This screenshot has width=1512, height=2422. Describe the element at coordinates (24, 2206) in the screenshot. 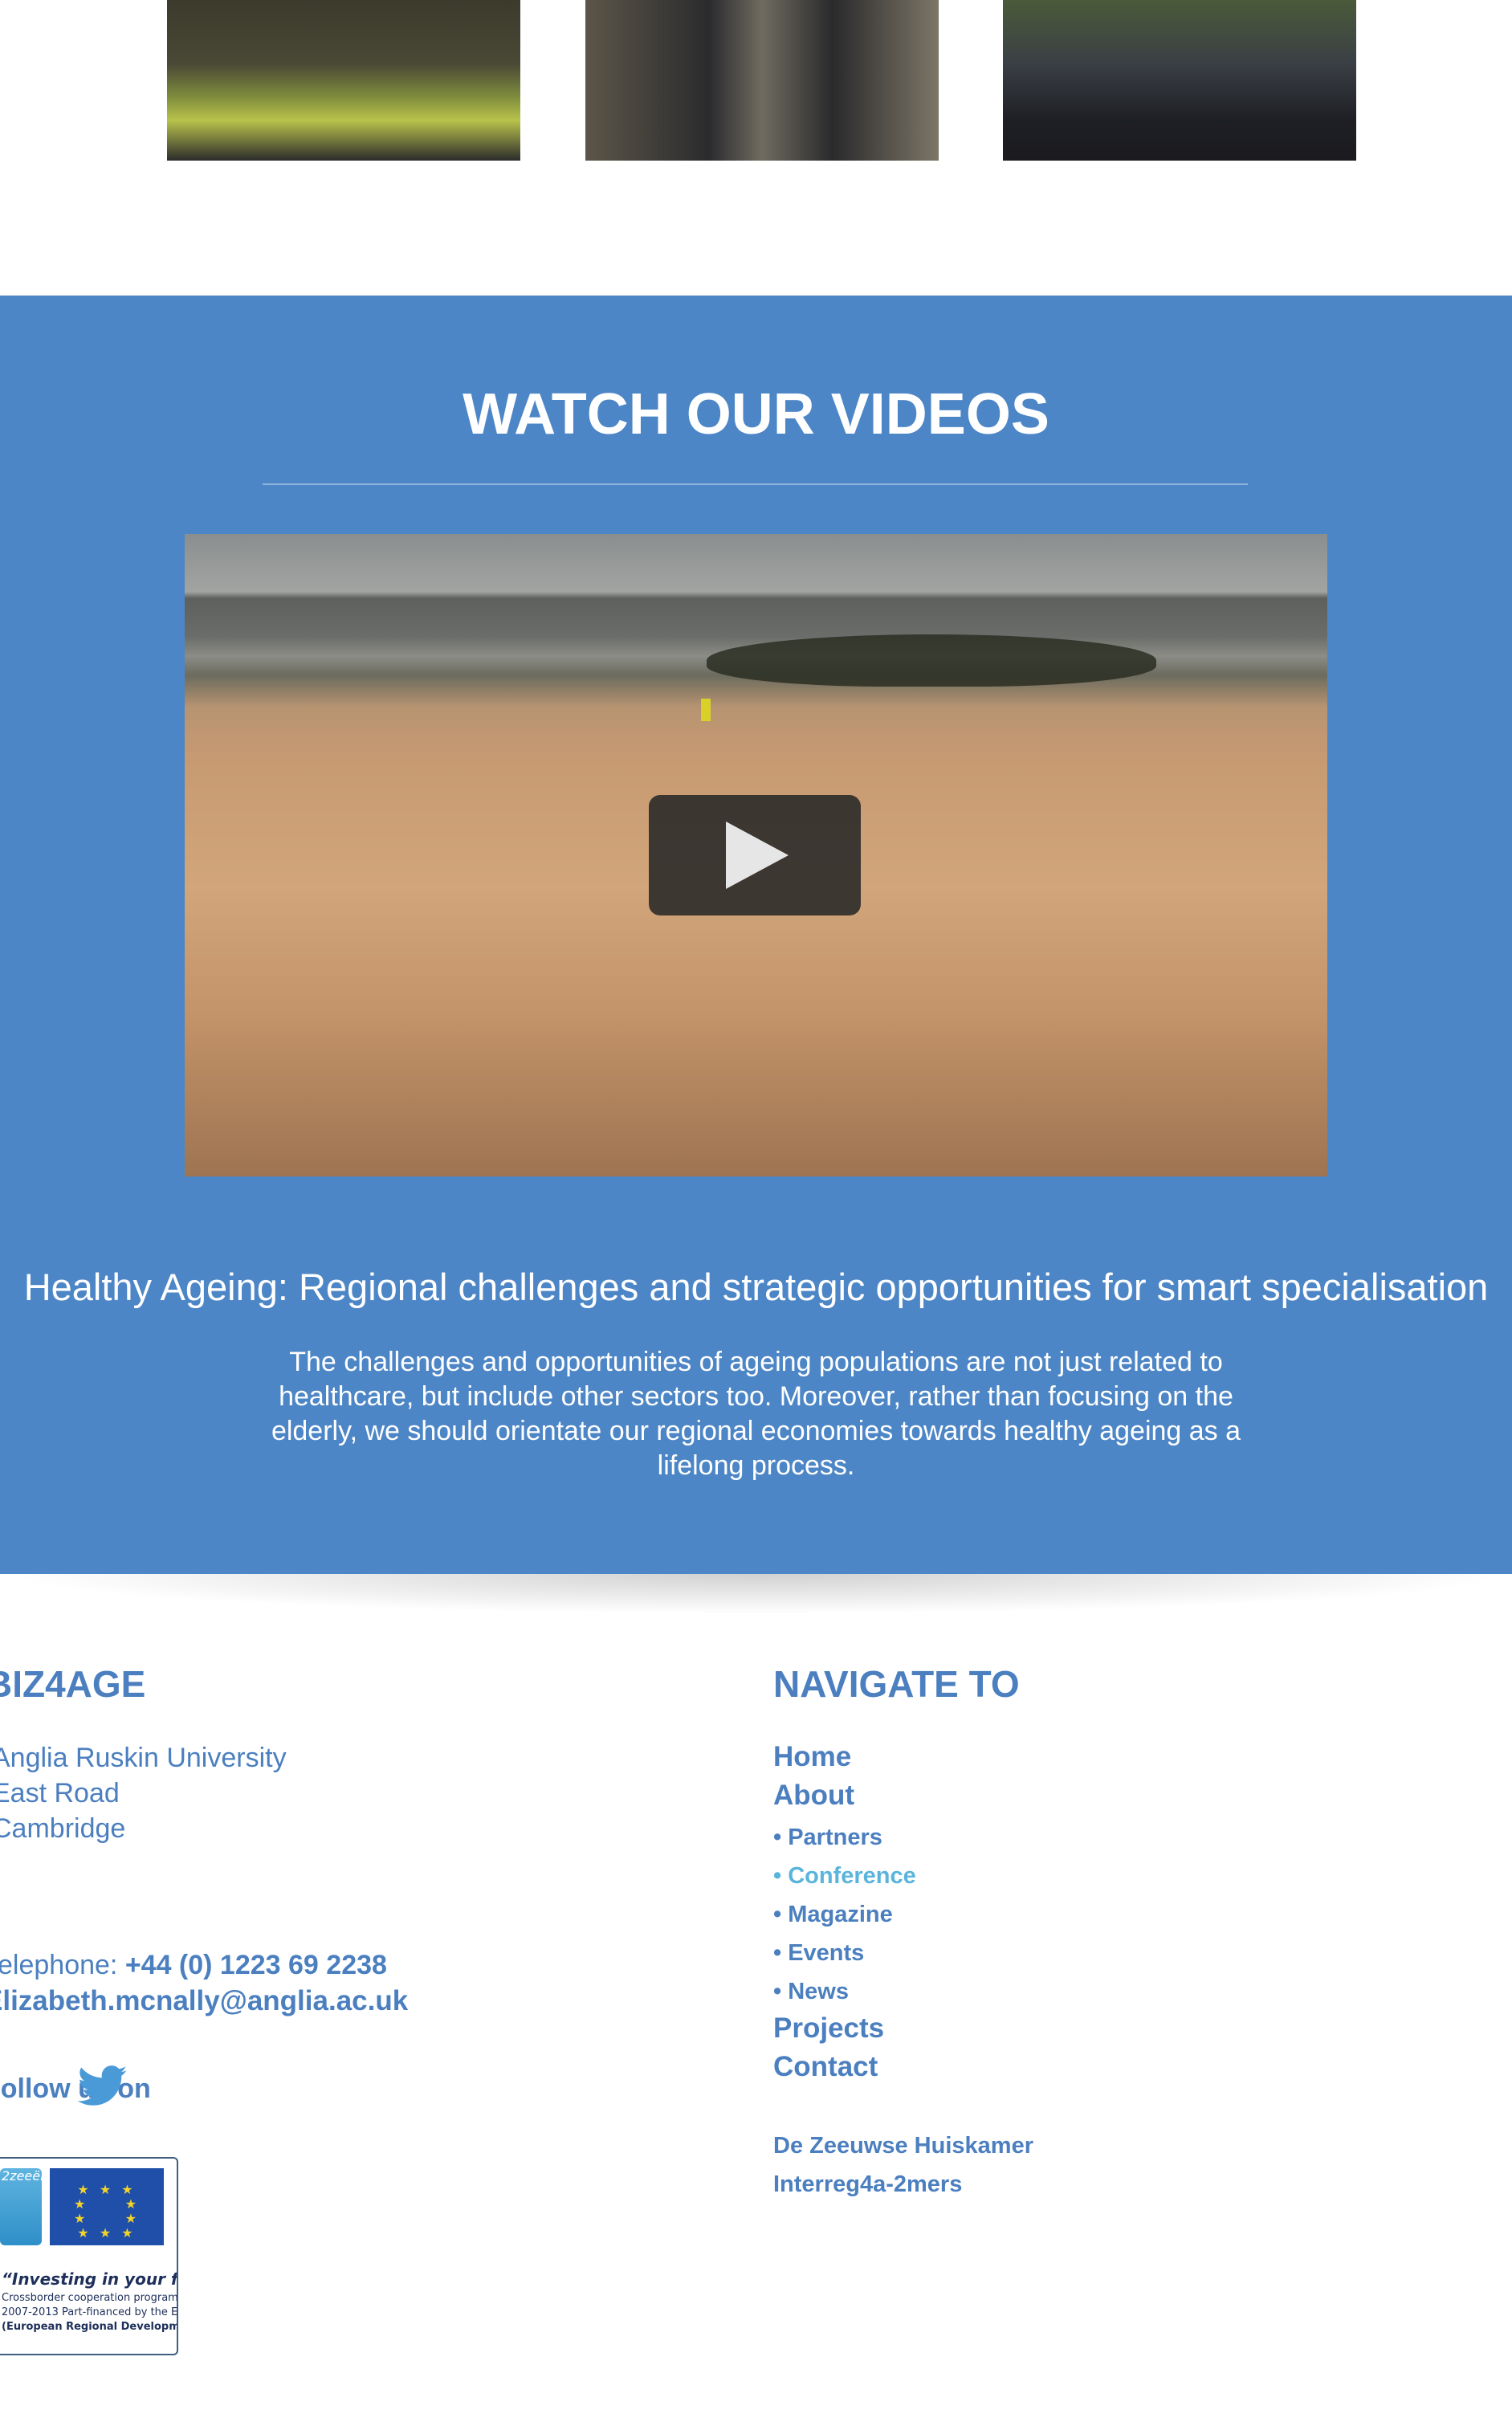

I see `interreg-logo: 2zeeën` at that location.